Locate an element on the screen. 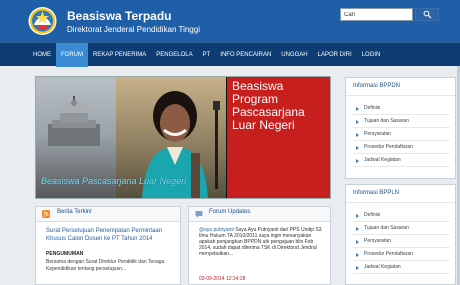  bppln-jadwal-link: Jadwal Kegiatan is located at coordinates (401, 267).